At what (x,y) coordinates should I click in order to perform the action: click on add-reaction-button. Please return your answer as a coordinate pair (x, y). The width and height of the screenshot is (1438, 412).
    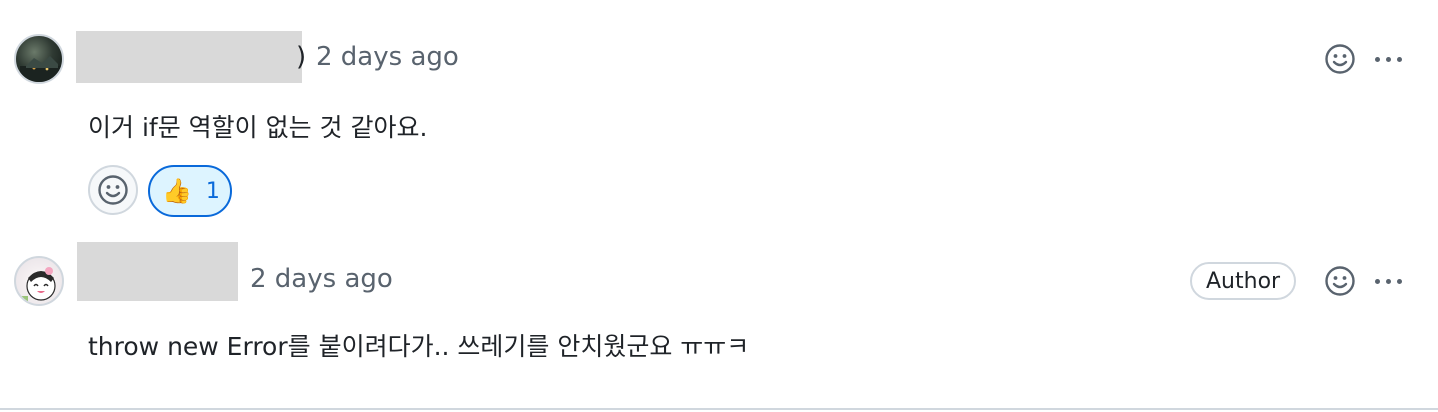
    Looking at the image, I should click on (1340, 281).